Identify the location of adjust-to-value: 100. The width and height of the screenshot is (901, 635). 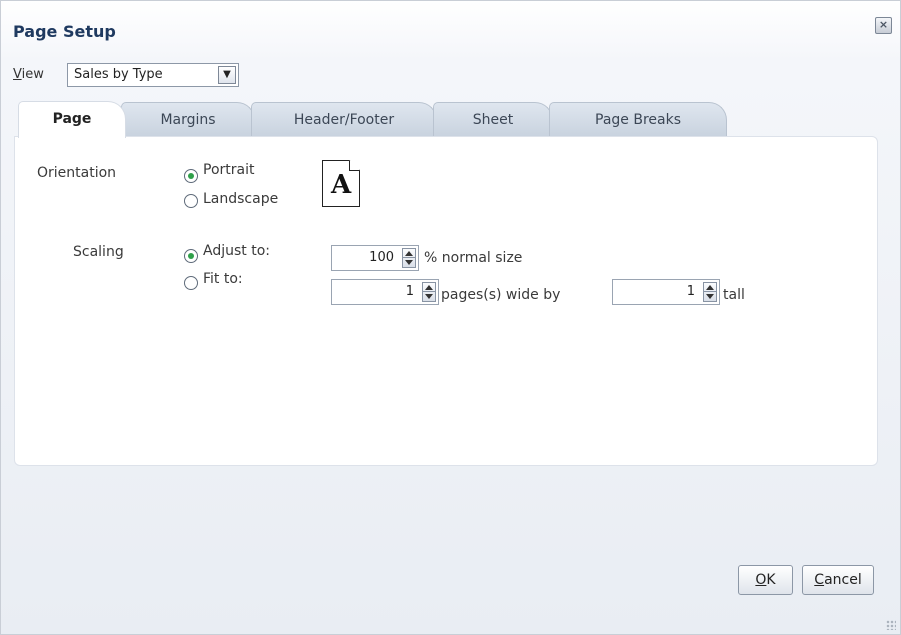
(381, 257).